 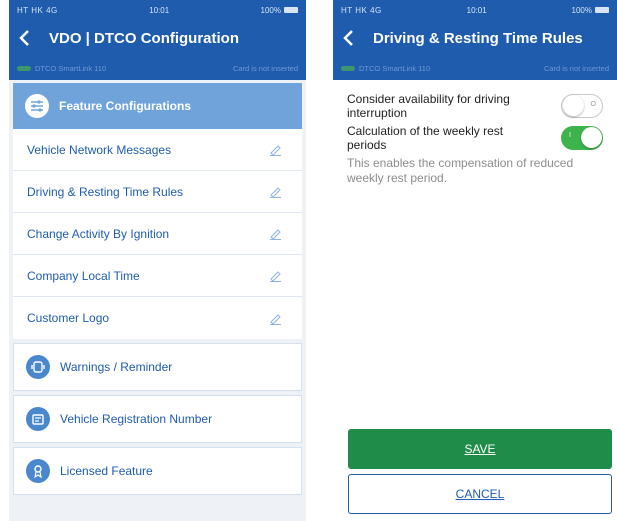 I want to click on feature-configurations-header: Feature Configurations, so click(x=157, y=106).